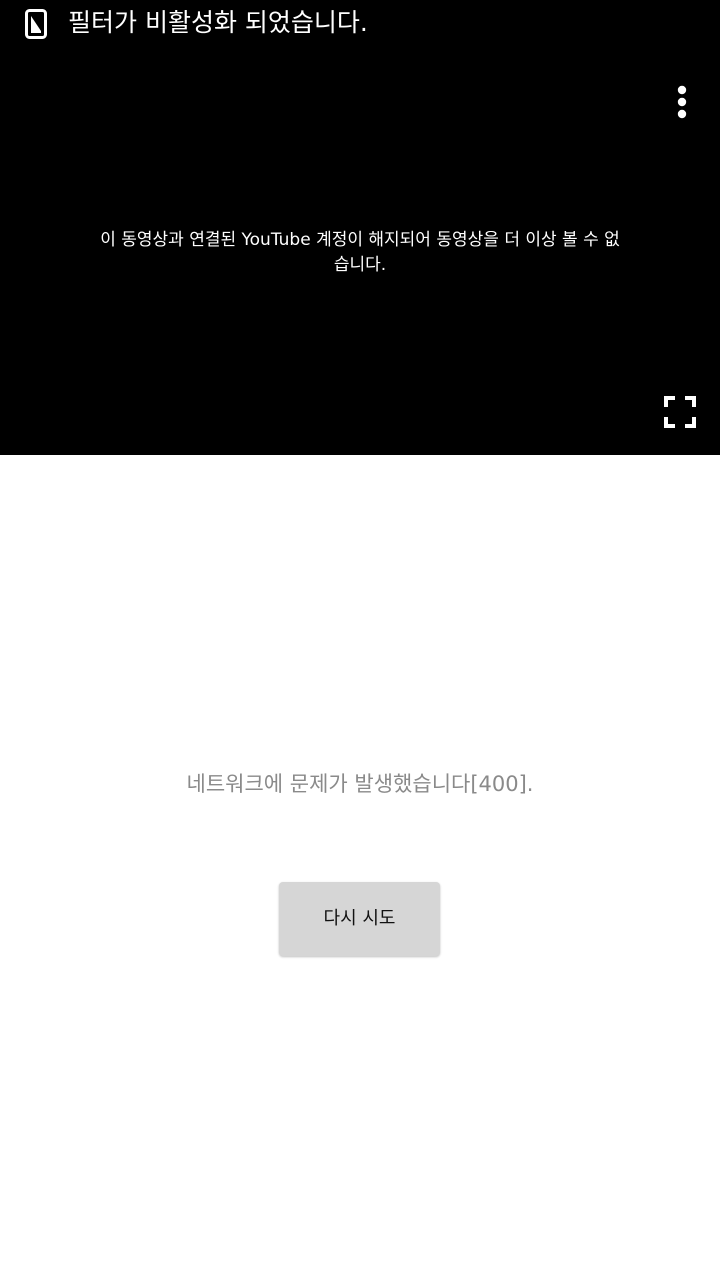 The height and width of the screenshot is (1280, 720). I want to click on network-error-message: 네트워크에 문제가 발생했습니다[400]., so click(360, 784).